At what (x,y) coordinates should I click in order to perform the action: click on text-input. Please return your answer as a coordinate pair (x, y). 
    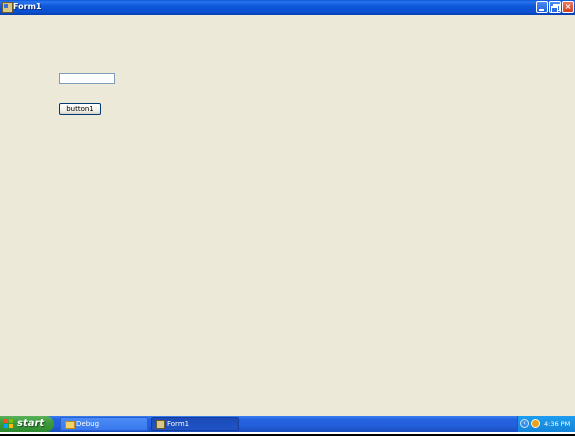
    Looking at the image, I should click on (87, 78).